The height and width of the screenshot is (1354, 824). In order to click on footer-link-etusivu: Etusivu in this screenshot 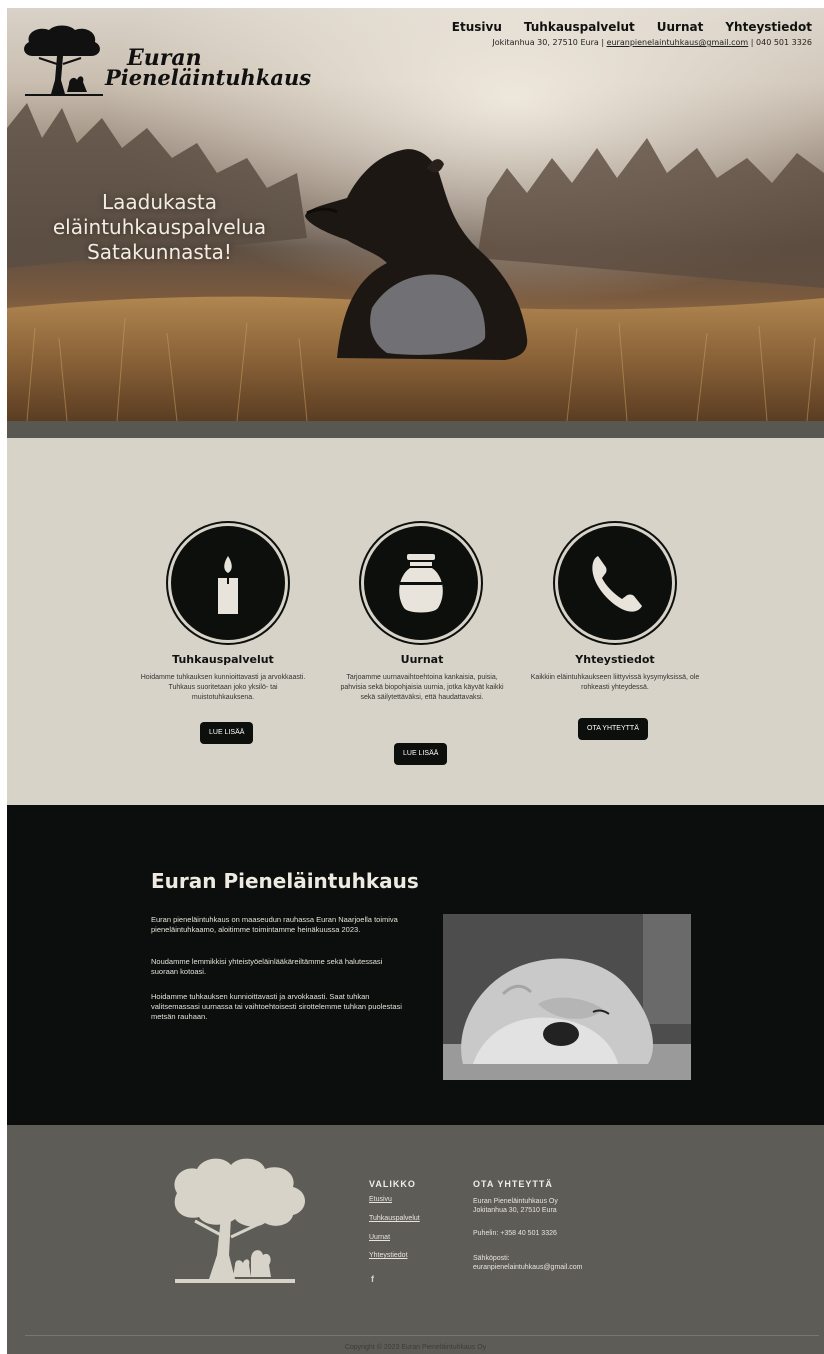, I will do `click(380, 1199)`.